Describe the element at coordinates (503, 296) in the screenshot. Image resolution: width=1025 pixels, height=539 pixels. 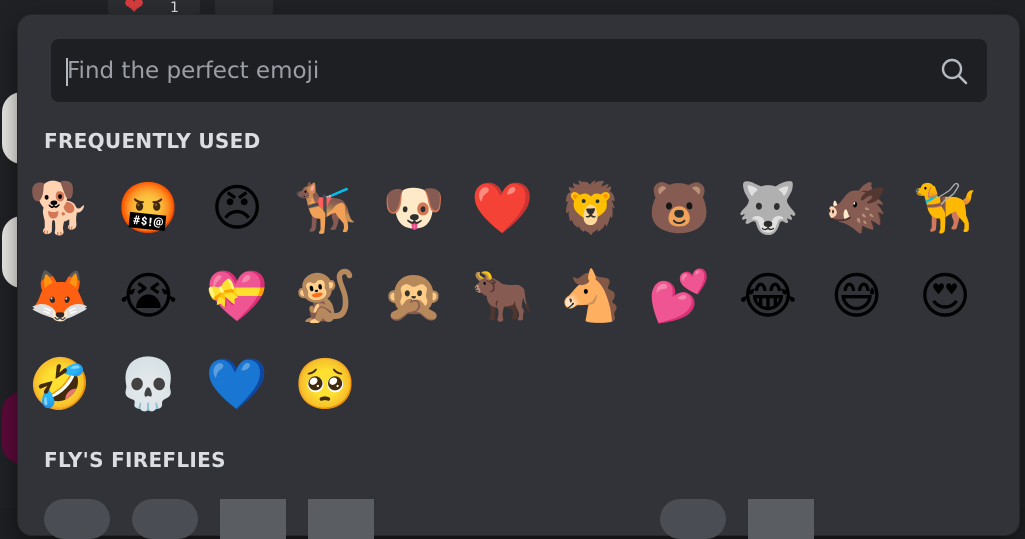
I see `emoji-ox: 🐂` at that location.